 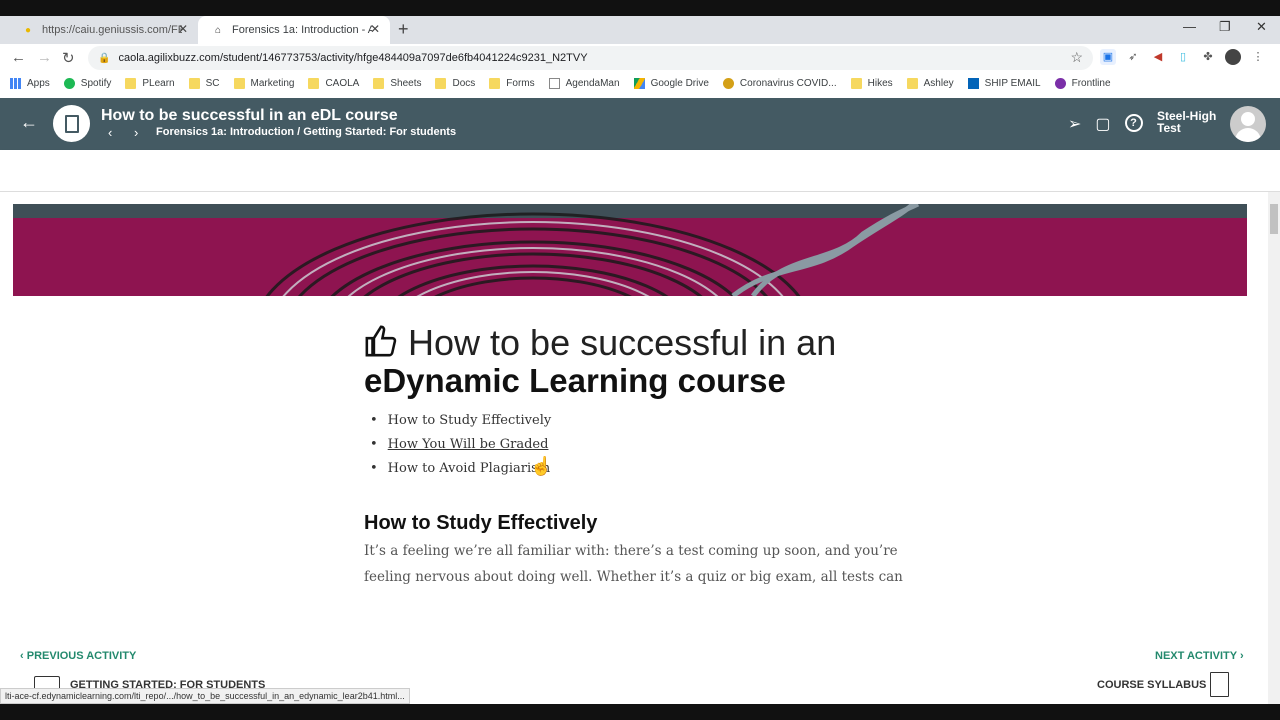 What do you see at coordinates (1186, 122) in the screenshot?
I see `user-name: Steel-High Test` at bounding box center [1186, 122].